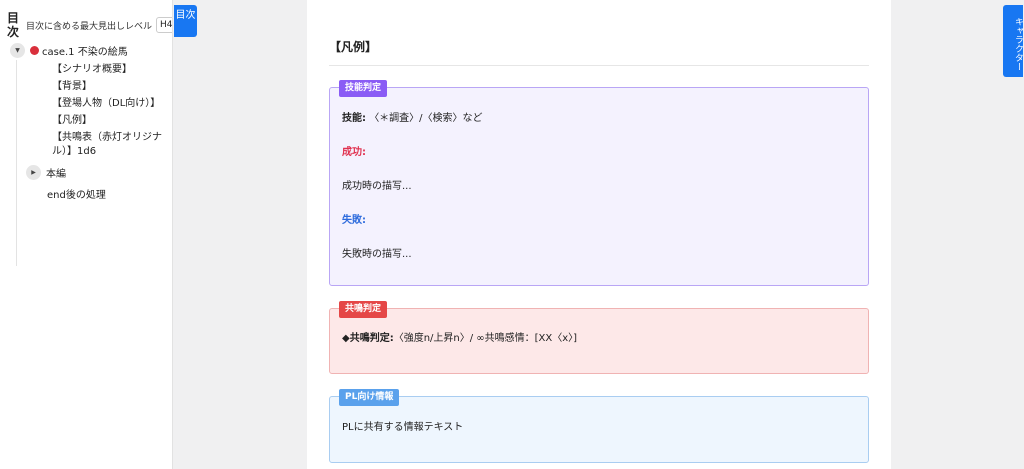  Describe the element at coordinates (354, 118) in the screenshot. I see `skill-label: 技能:` at that location.